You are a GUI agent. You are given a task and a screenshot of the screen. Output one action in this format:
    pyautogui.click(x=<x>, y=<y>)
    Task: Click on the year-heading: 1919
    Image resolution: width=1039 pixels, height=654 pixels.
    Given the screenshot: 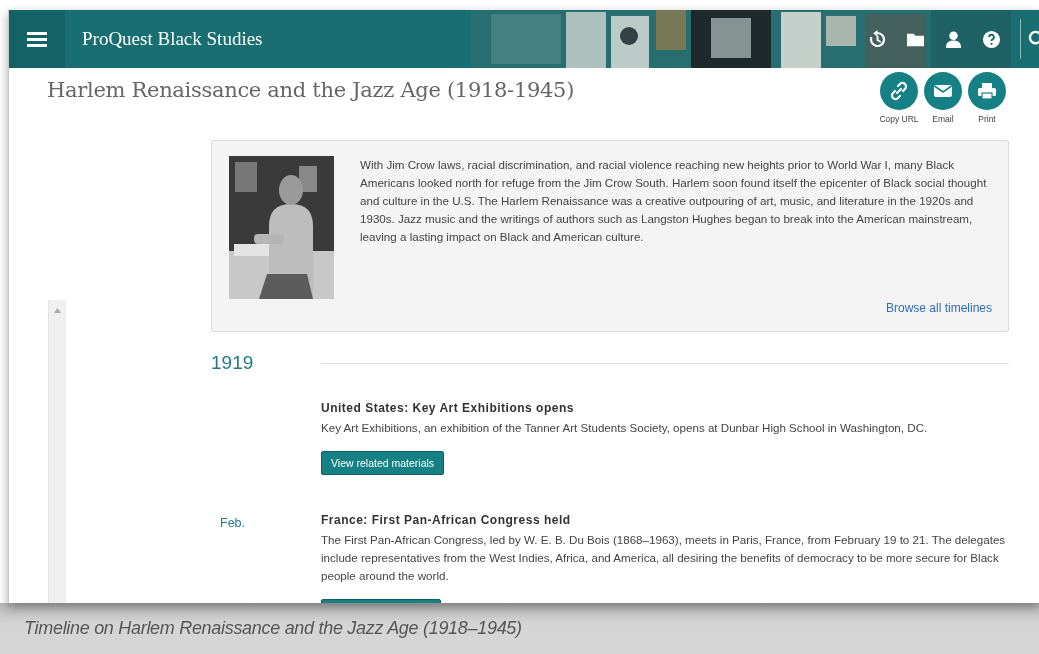 What is the action you would take?
    pyautogui.click(x=233, y=363)
    